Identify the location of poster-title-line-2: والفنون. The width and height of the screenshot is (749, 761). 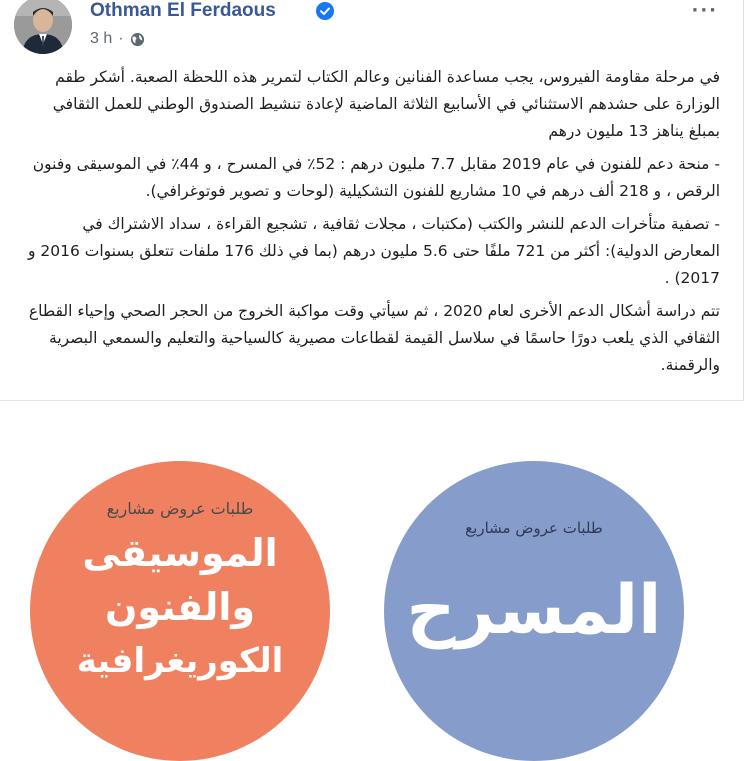
(180, 607).